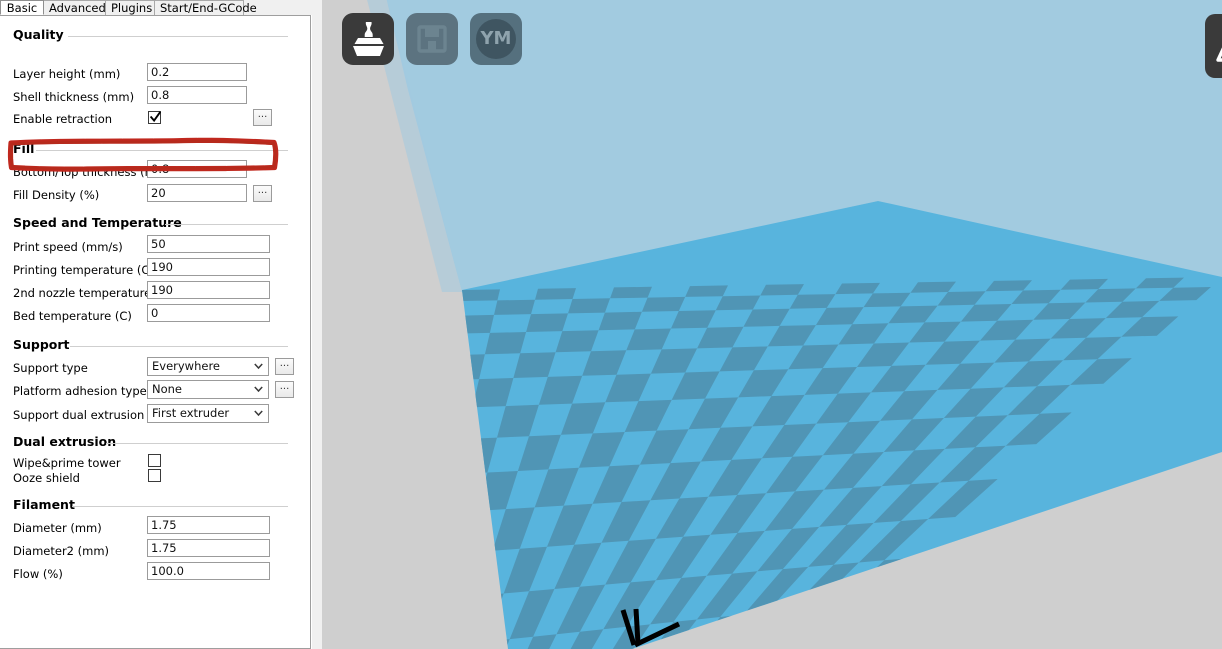 Image resolution: width=1222 pixels, height=649 pixels. I want to click on section-title-fill: Fill, so click(24, 148).